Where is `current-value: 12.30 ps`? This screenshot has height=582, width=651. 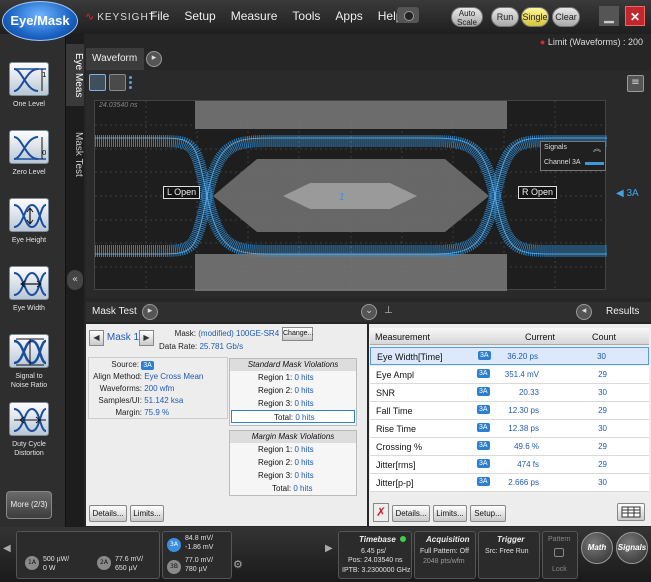
current-value: 12.30 ps is located at coordinates (523, 410).